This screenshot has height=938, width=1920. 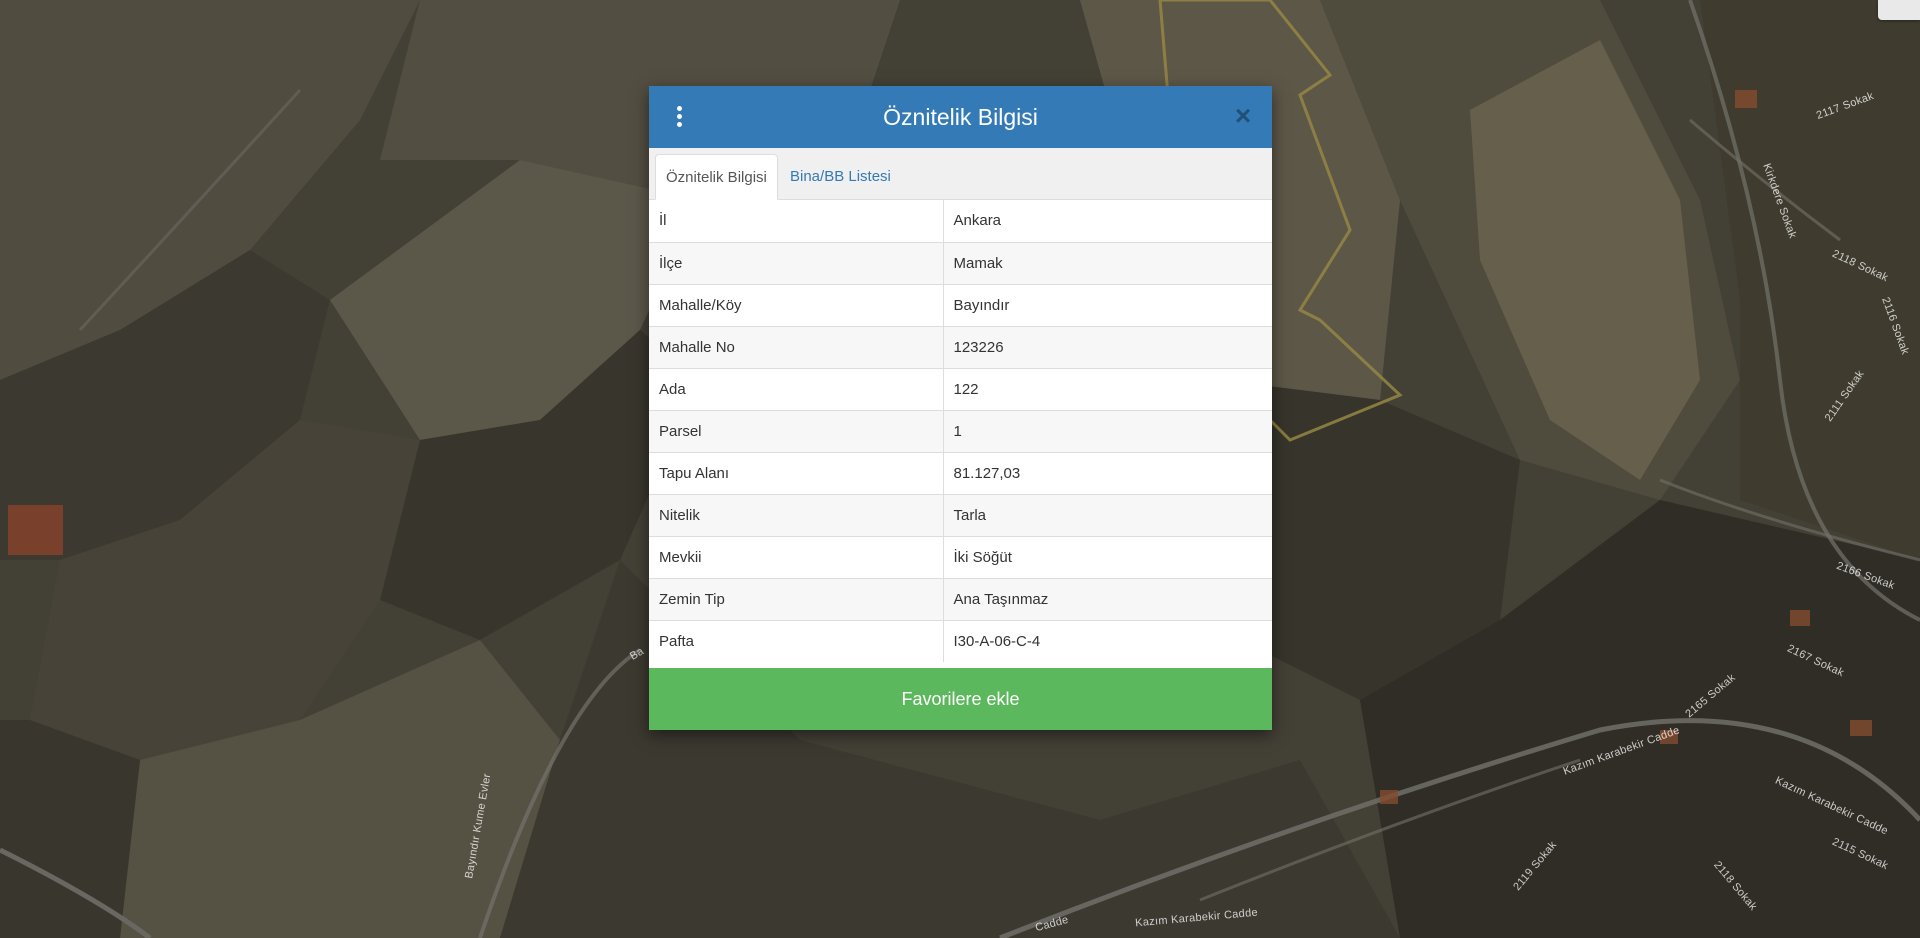 What do you see at coordinates (796, 388) in the screenshot?
I see `row-key: Ada` at bounding box center [796, 388].